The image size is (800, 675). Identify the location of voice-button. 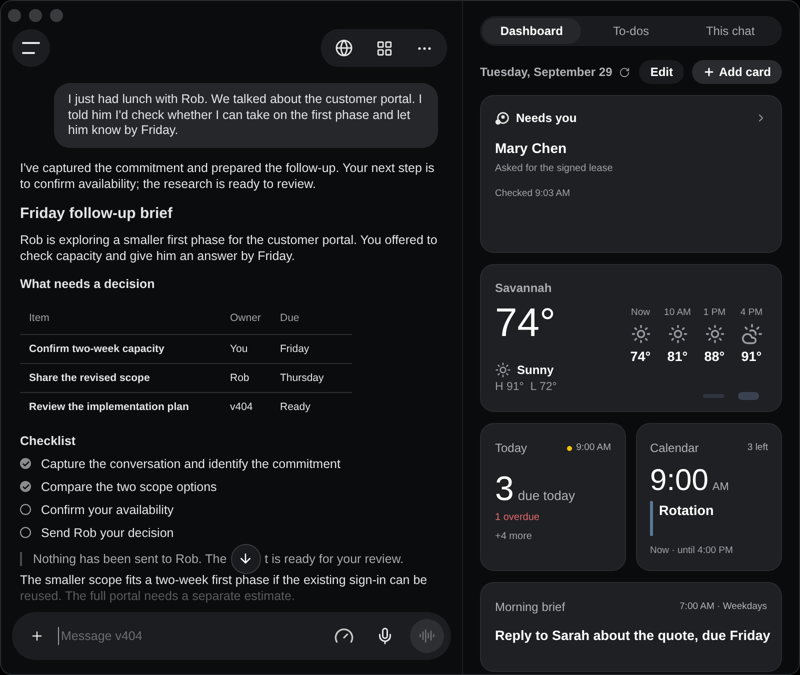
(427, 636).